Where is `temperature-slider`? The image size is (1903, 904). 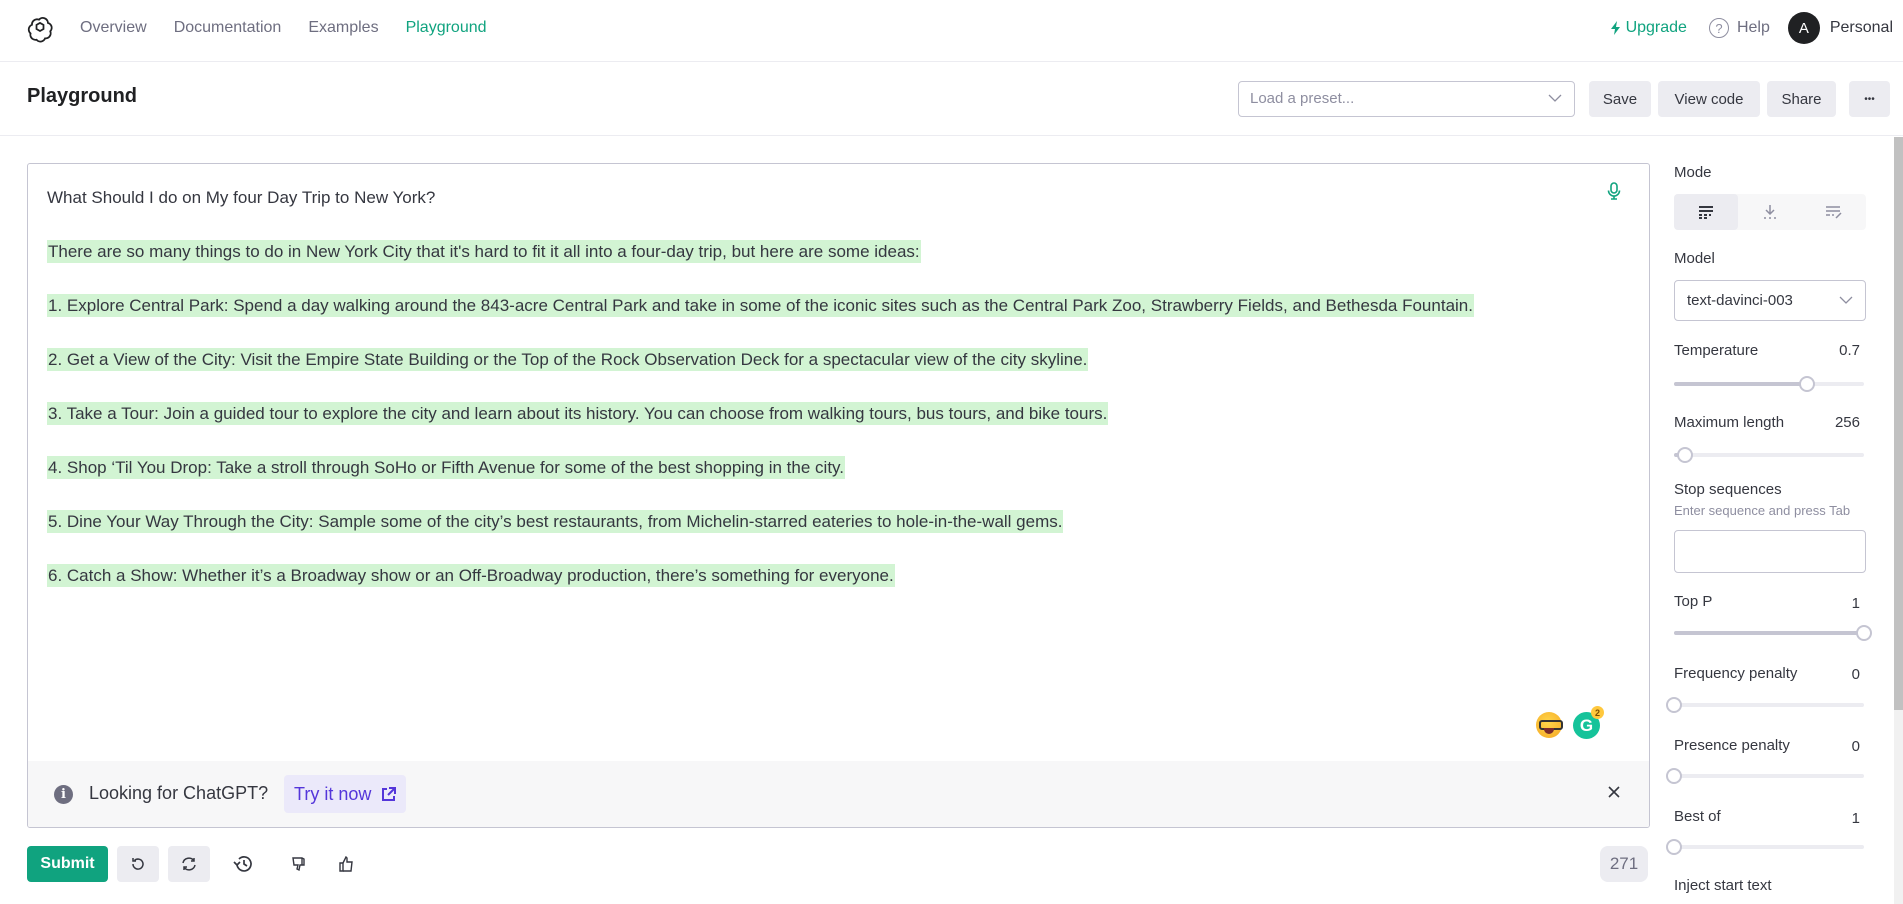
temperature-slider is located at coordinates (1769, 384).